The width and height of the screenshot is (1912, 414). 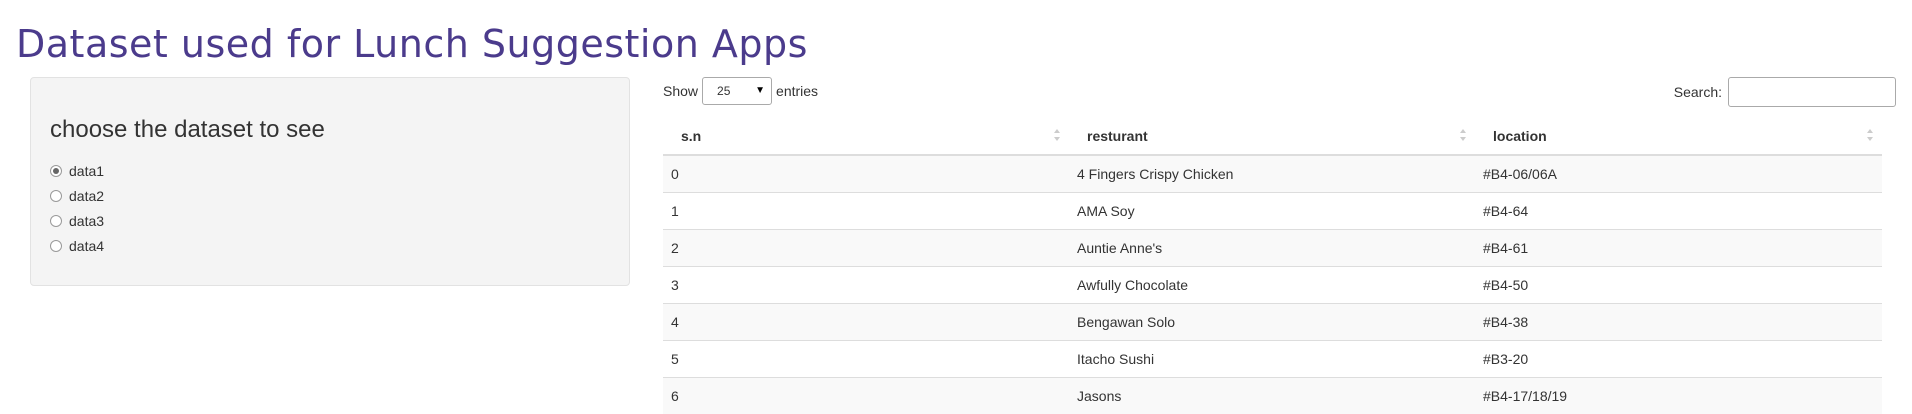 What do you see at coordinates (760, 91) in the screenshot?
I see `chevron-down-icon: ▼` at bounding box center [760, 91].